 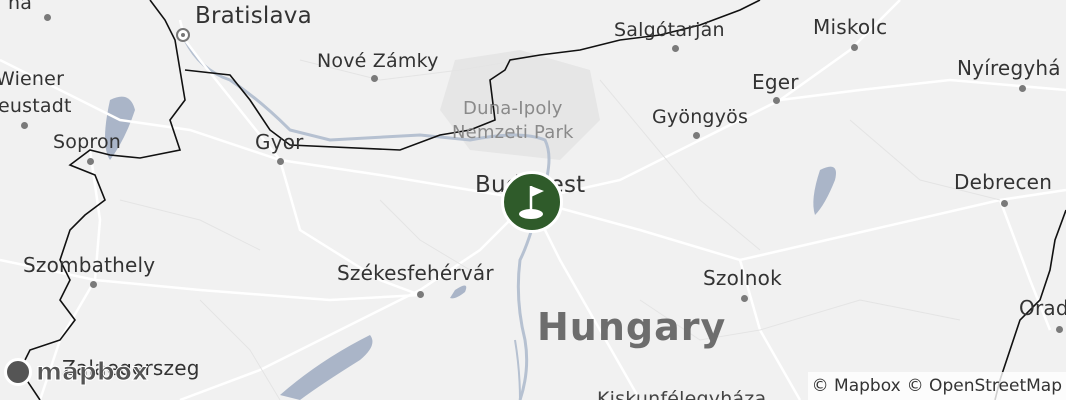 What do you see at coordinates (1042, 308) in the screenshot?
I see `label-oradea: Orad` at bounding box center [1042, 308].